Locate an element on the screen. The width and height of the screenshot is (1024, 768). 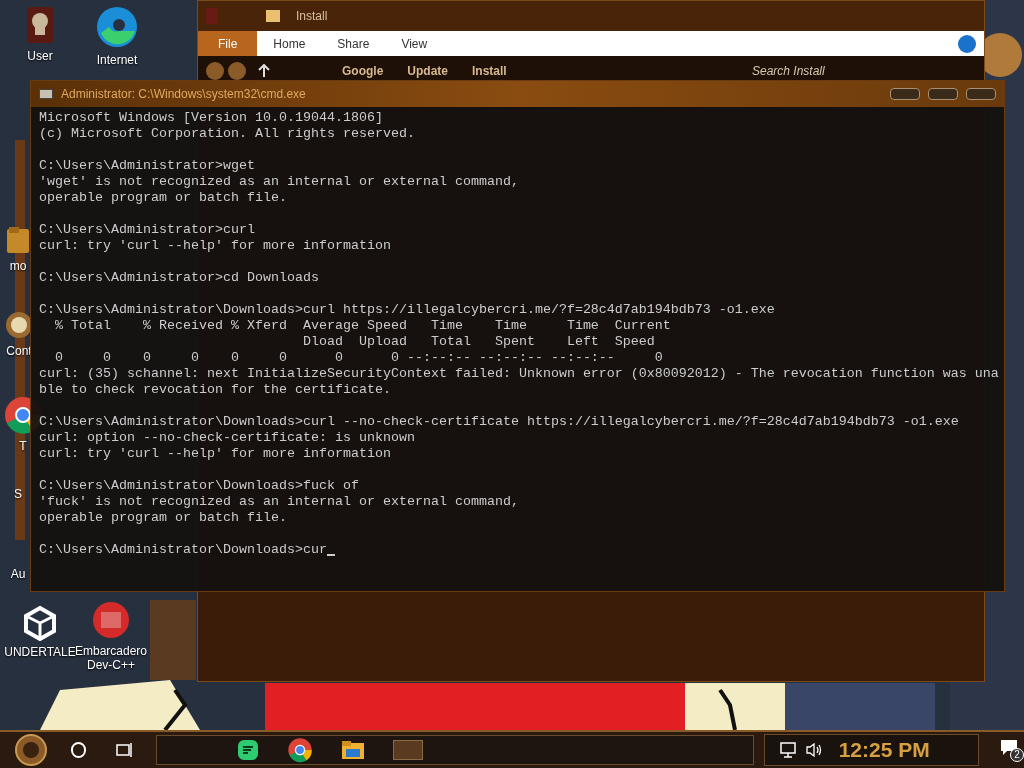
browser-icon is located at coordinates (117, 27).